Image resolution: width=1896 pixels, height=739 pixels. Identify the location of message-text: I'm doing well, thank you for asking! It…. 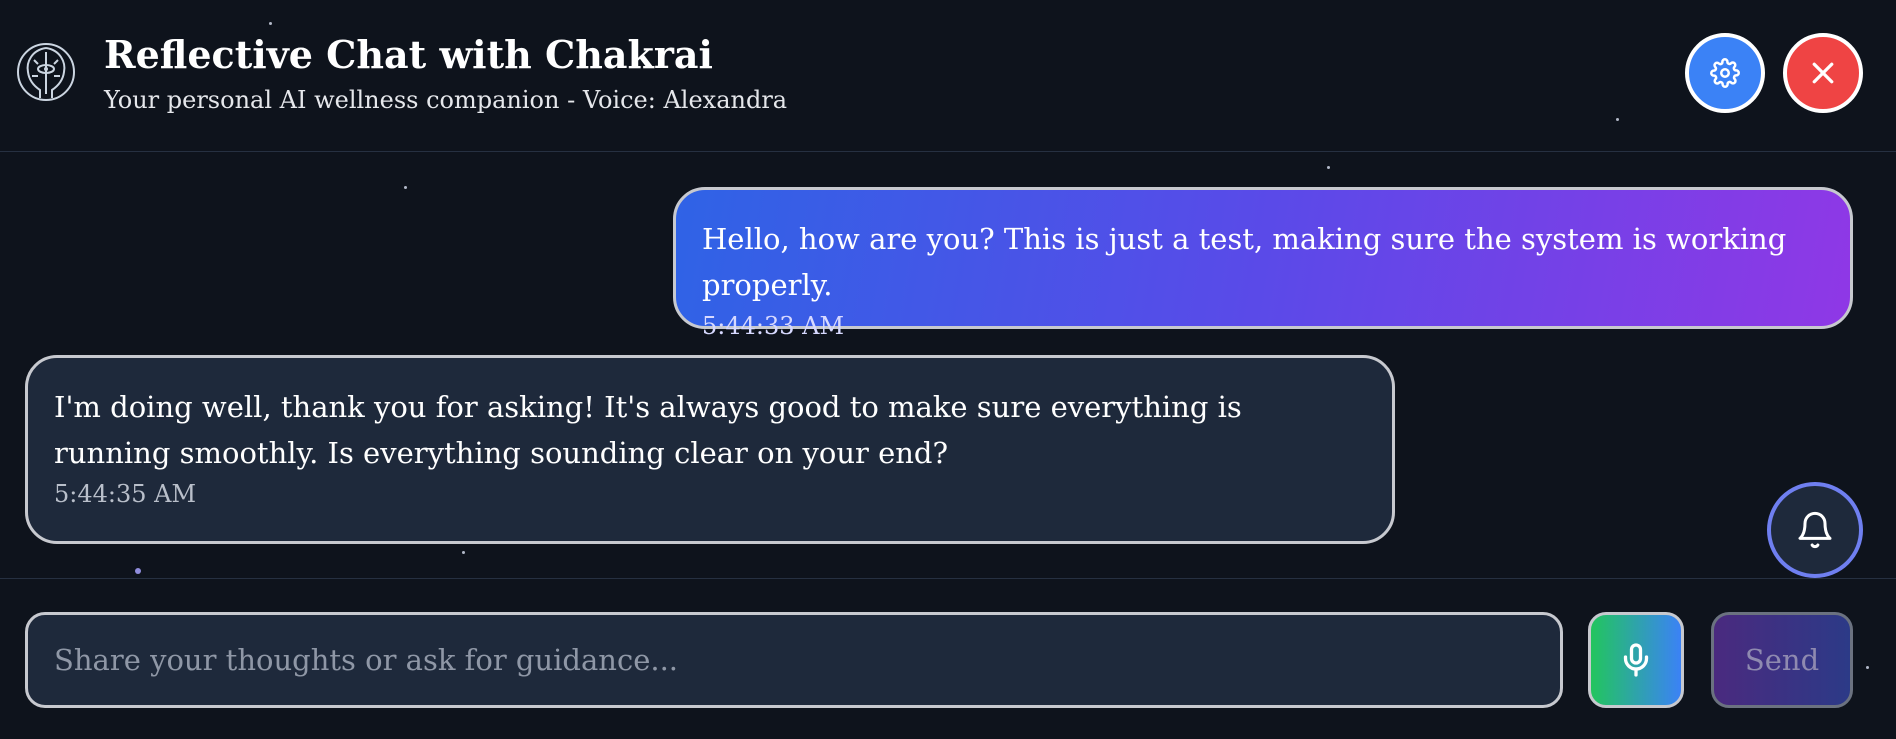
(648, 430).